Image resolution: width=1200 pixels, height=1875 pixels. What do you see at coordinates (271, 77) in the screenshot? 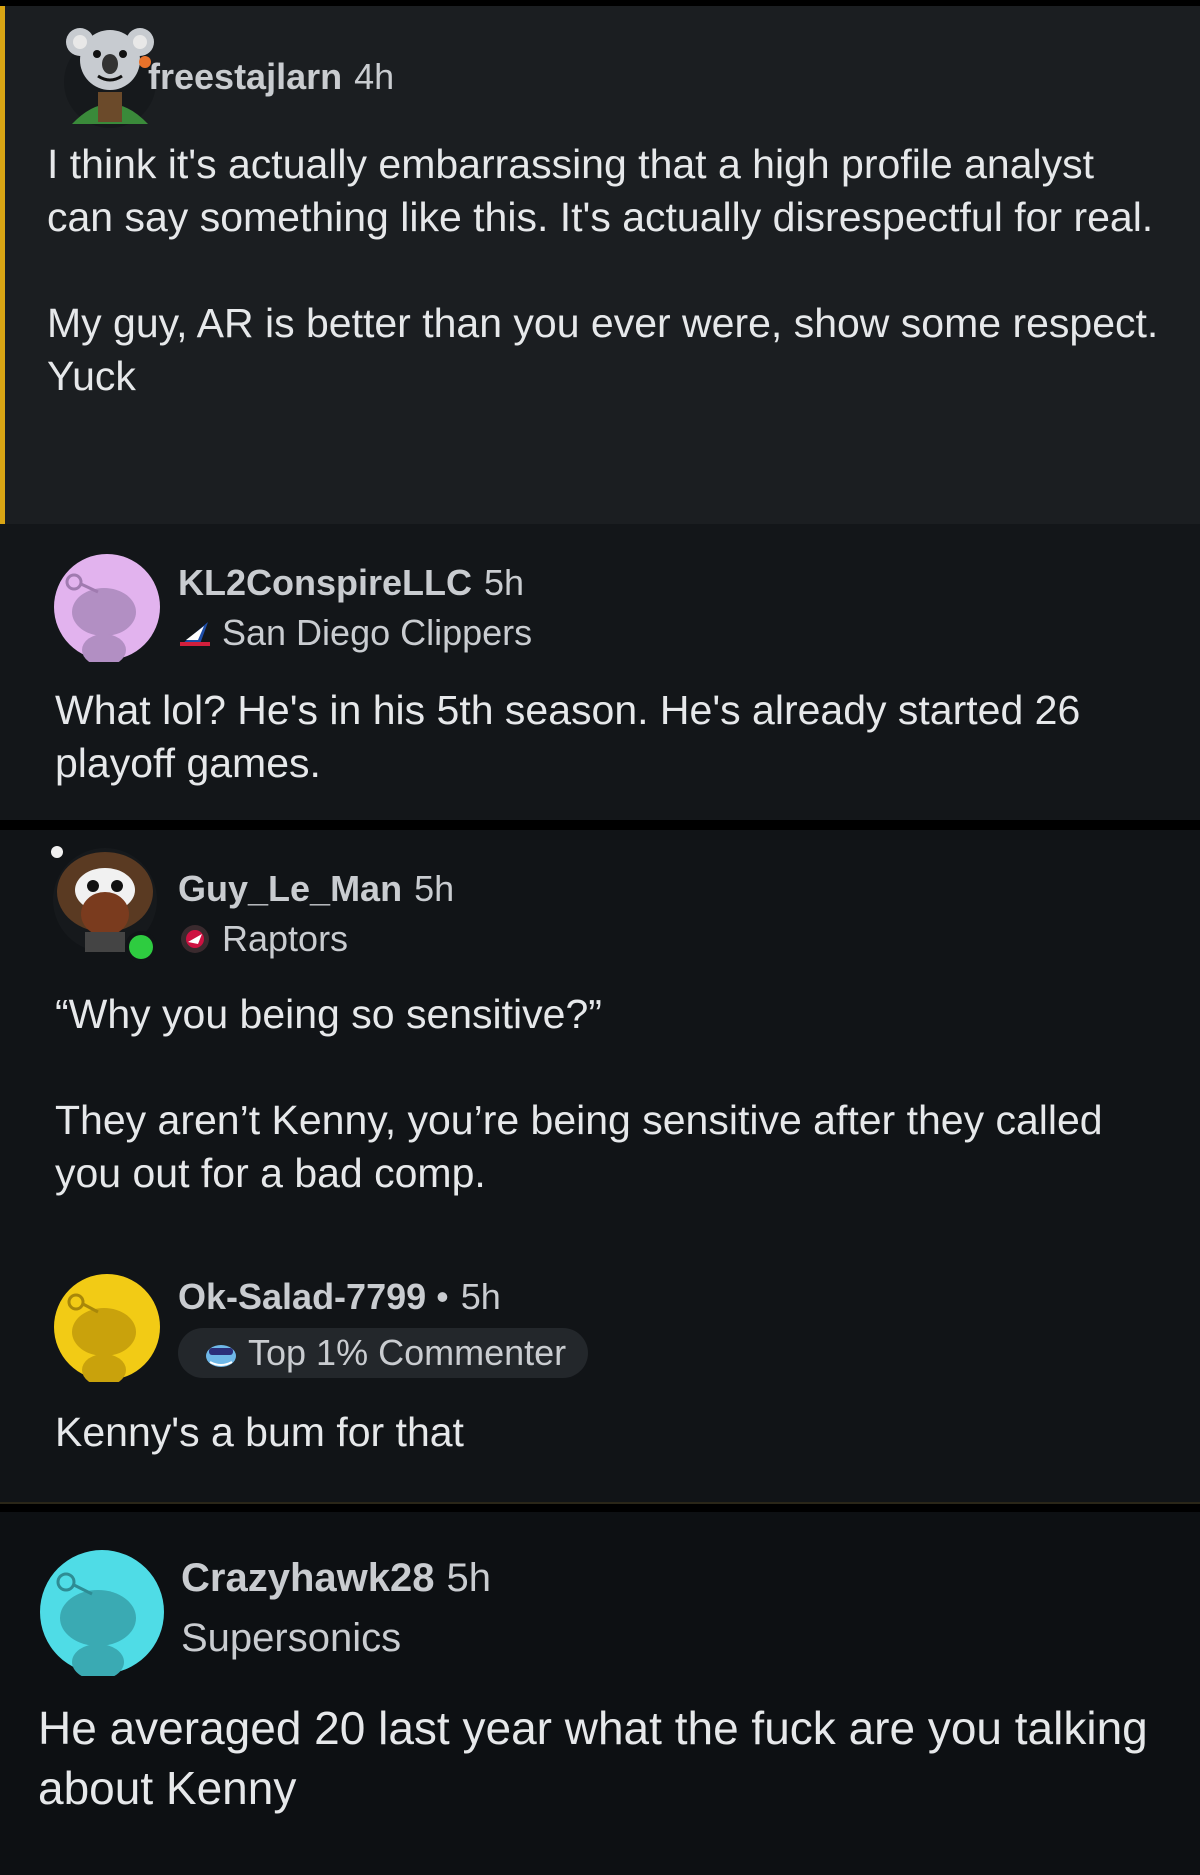
I see `username: freestajlarn 4h` at bounding box center [271, 77].